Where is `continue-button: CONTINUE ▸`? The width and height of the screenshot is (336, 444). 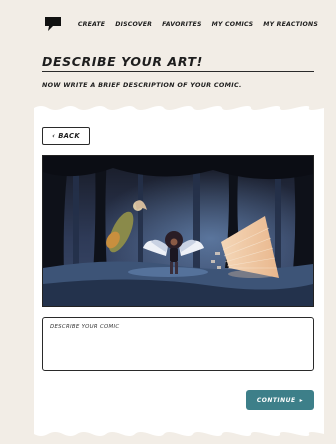 continue-button: CONTINUE ▸ is located at coordinates (280, 400).